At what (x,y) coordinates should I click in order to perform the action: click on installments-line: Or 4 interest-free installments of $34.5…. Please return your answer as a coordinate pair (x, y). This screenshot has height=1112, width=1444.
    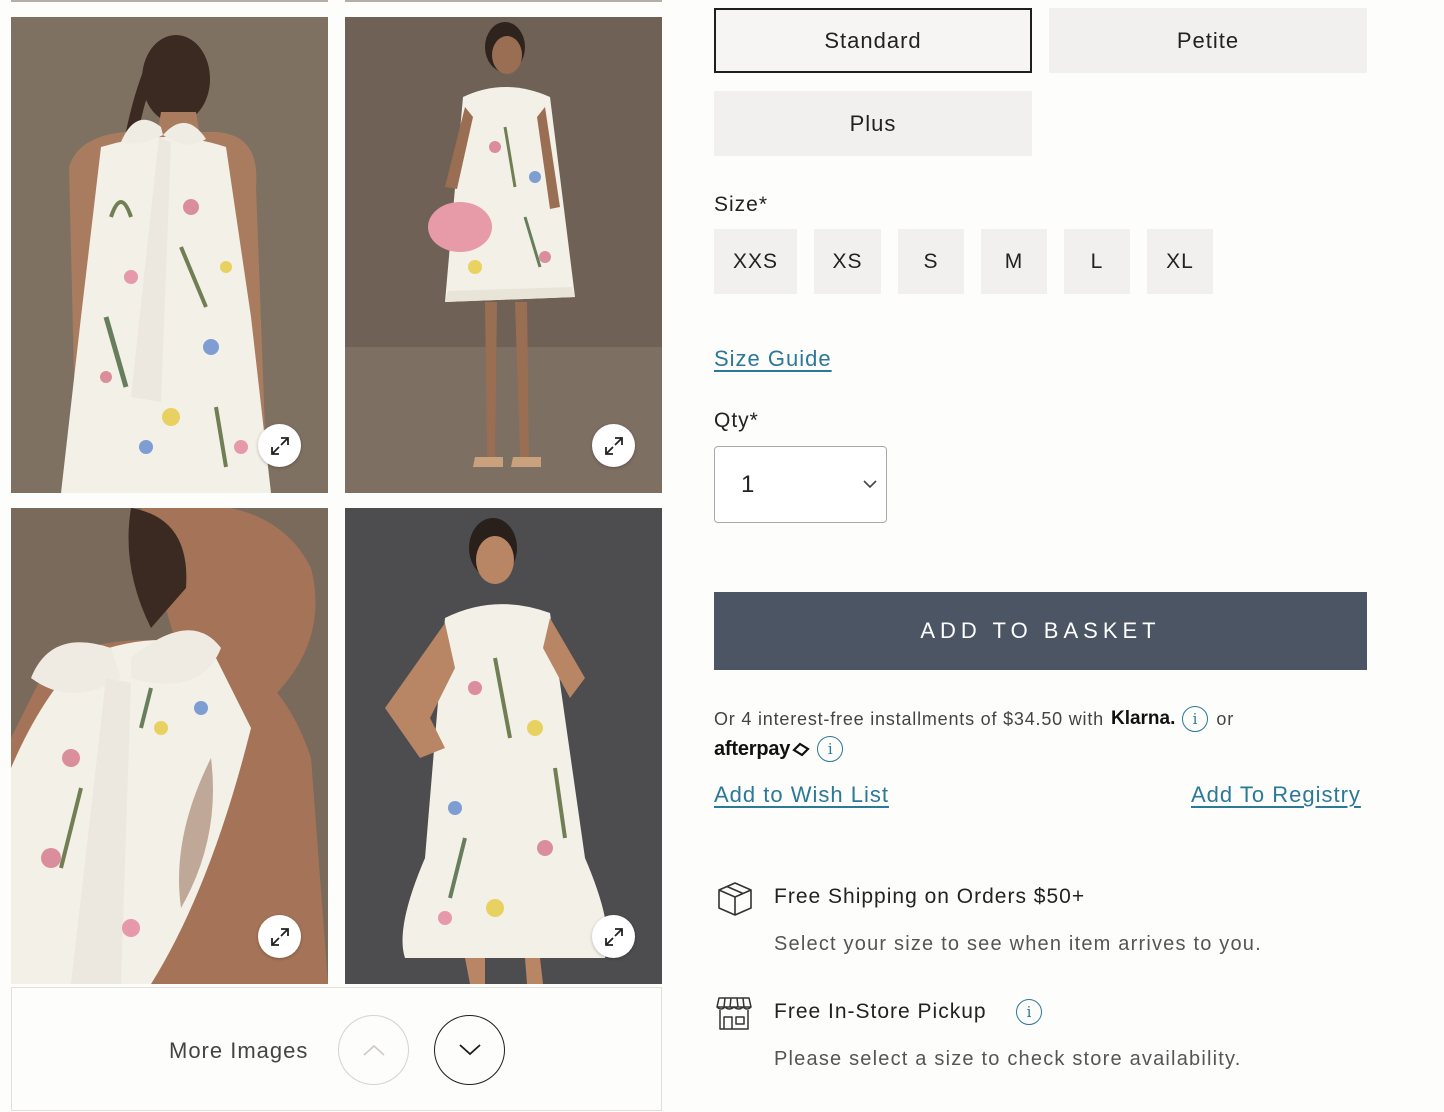
    Looking at the image, I should click on (974, 719).